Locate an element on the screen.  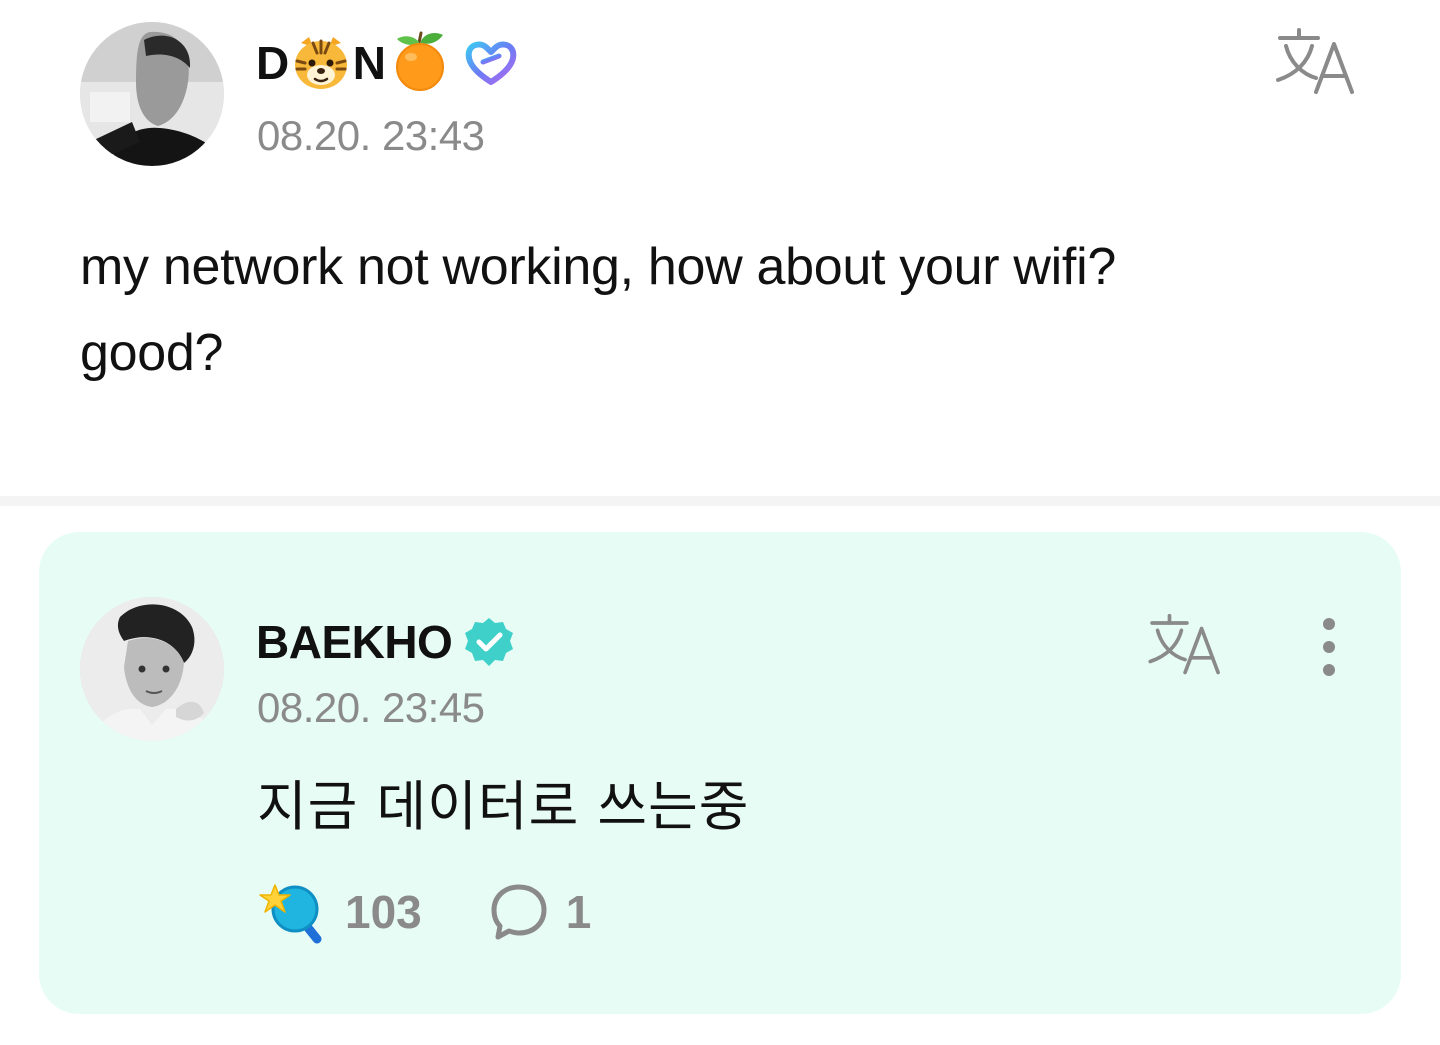
post-body-line-2: good? is located at coordinates (152, 353).